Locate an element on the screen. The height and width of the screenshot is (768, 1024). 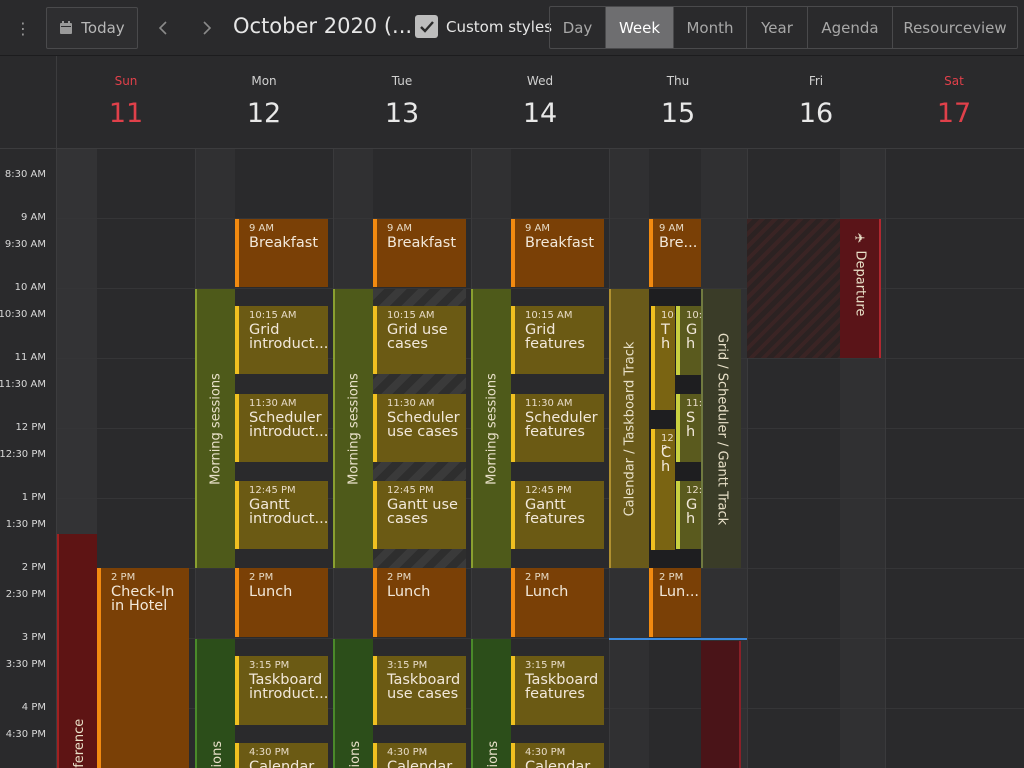
previous-button is located at coordinates (163, 28).